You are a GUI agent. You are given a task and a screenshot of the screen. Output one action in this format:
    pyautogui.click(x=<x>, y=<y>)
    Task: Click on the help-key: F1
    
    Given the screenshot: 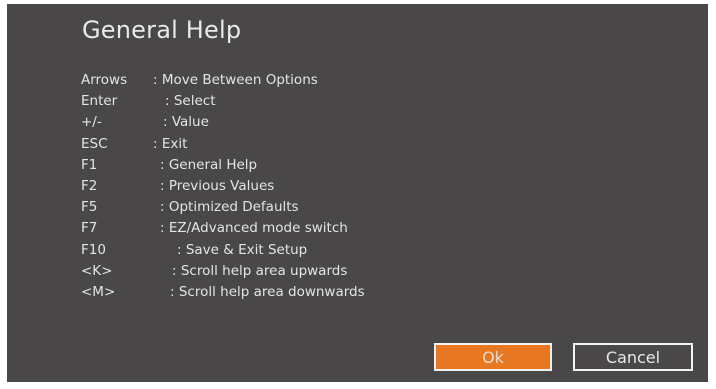 What is the action you would take?
    pyautogui.click(x=89, y=164)
    